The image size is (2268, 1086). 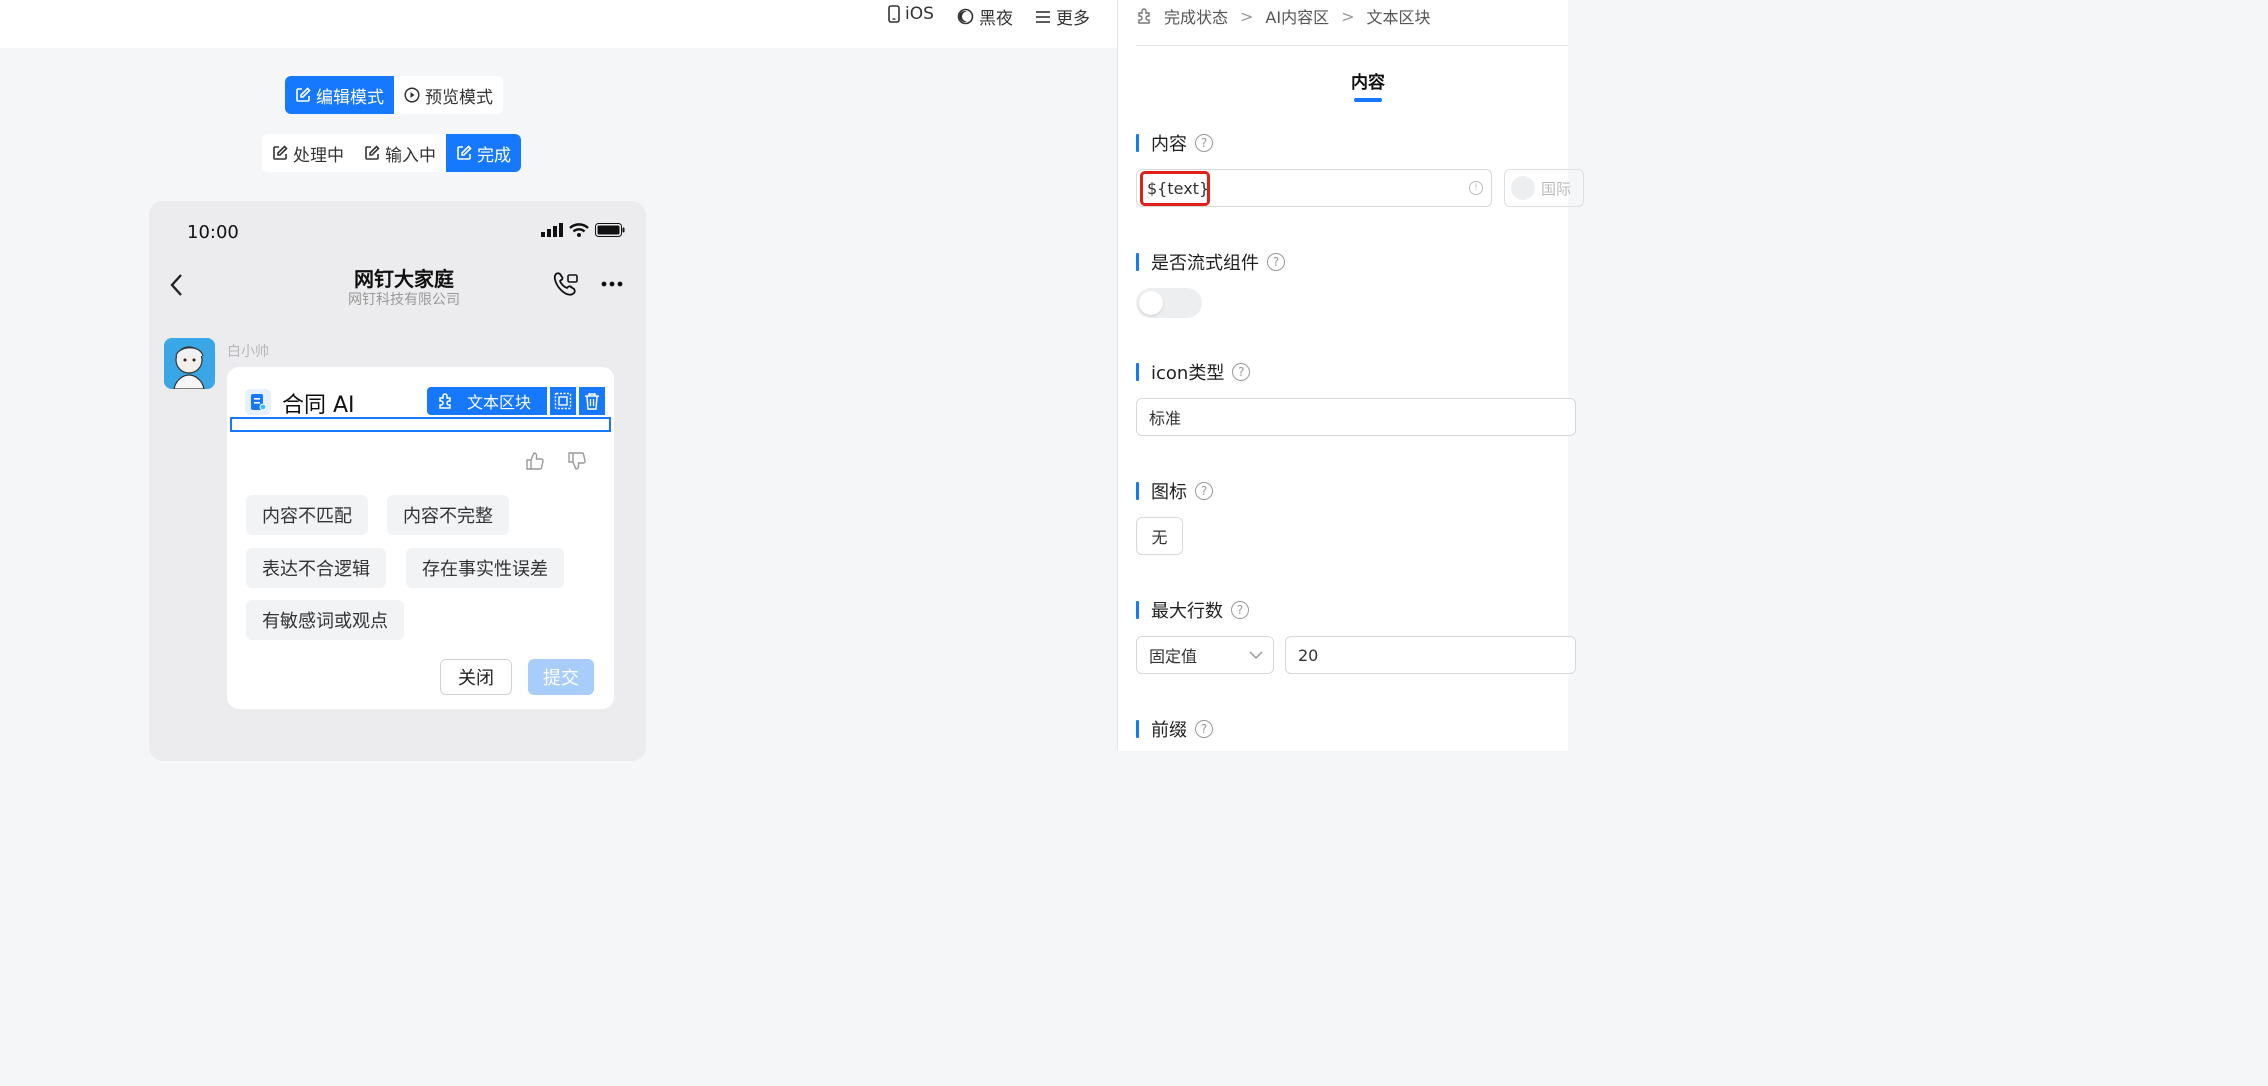 What do you see at coordinates (410, 155) in the screenshot?
I see `status-inputting-label: 输入中` at bounding box center [410, 155].